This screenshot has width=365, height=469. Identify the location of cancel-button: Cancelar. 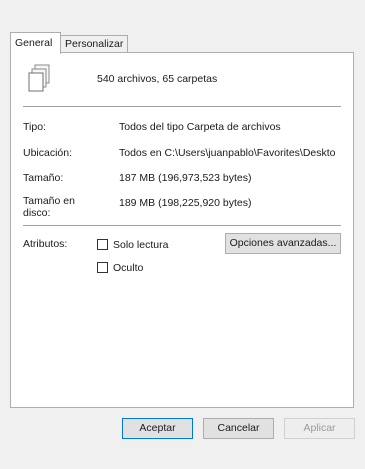
(238, 428).